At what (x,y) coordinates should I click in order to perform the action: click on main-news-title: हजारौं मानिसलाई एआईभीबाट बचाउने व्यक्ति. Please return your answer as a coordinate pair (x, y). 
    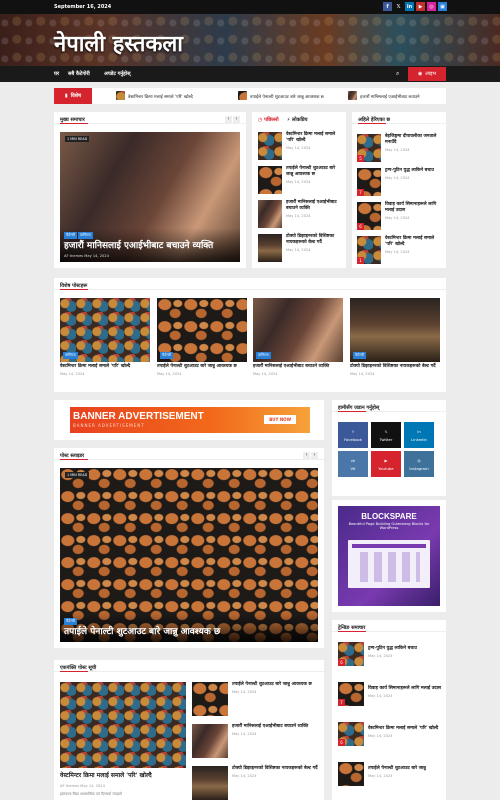
    Looking at the image, I should click on (150, 246).